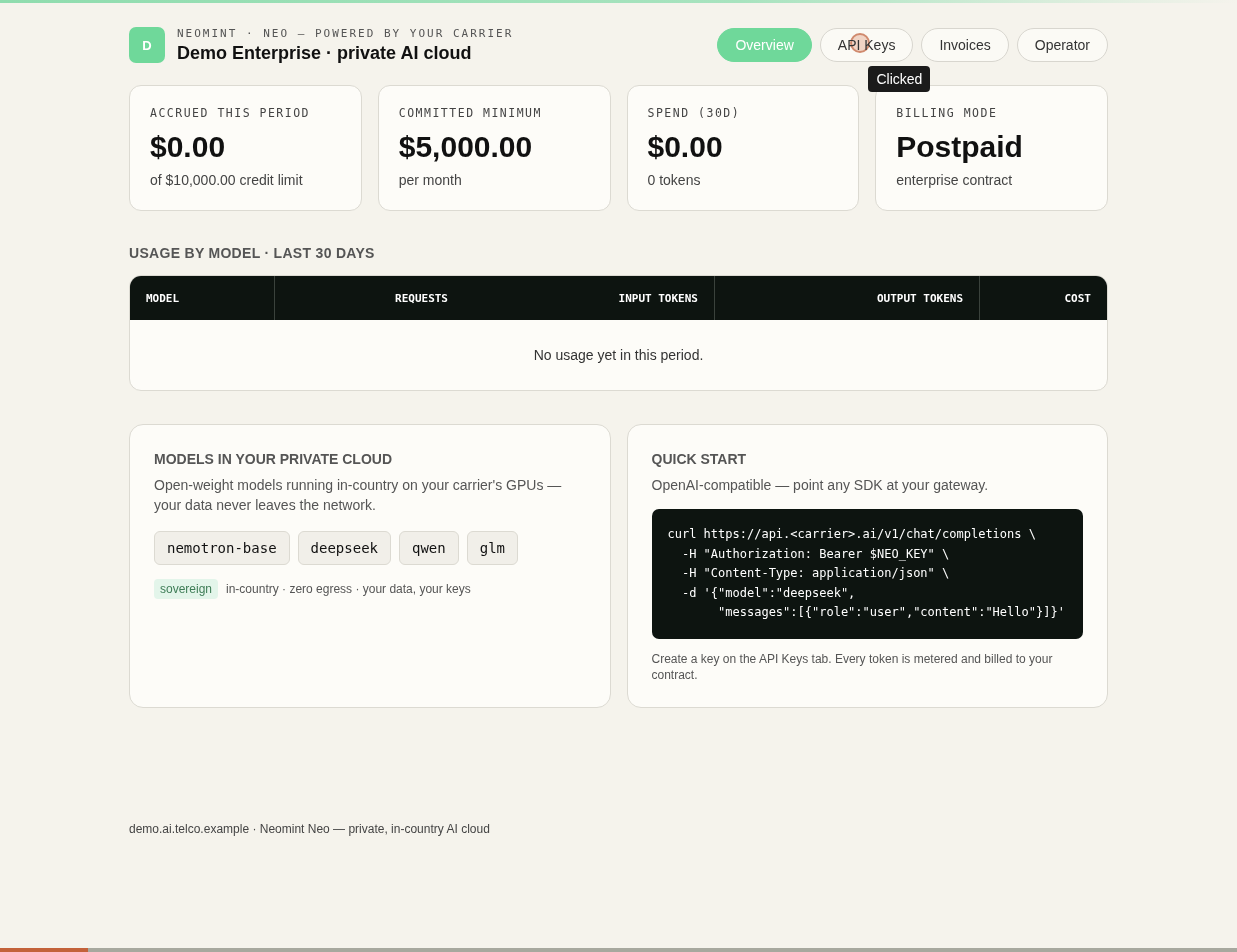  What do you see at coordinates (846, 298) in the screenshot?
I see `column-header: OUTPUT TOKENS` at bounding box center [846, 298].